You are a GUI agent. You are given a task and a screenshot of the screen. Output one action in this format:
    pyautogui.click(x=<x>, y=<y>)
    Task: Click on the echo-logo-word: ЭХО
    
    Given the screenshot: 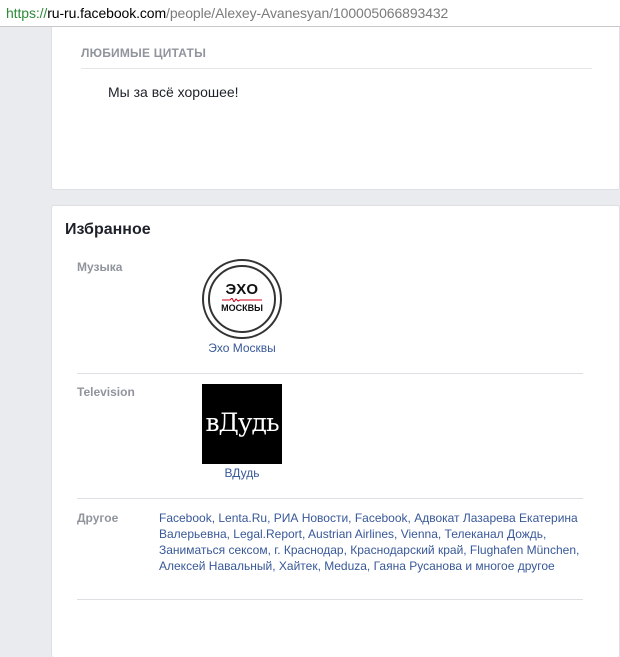 What is the action you would take?
    pyautogui.click(x=242, y=289)
    